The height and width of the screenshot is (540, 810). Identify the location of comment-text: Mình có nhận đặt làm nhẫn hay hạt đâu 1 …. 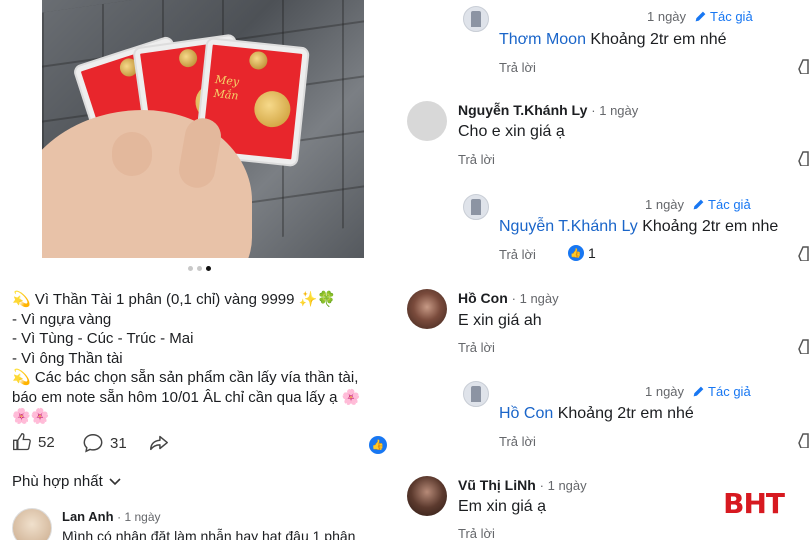
(209, 534).